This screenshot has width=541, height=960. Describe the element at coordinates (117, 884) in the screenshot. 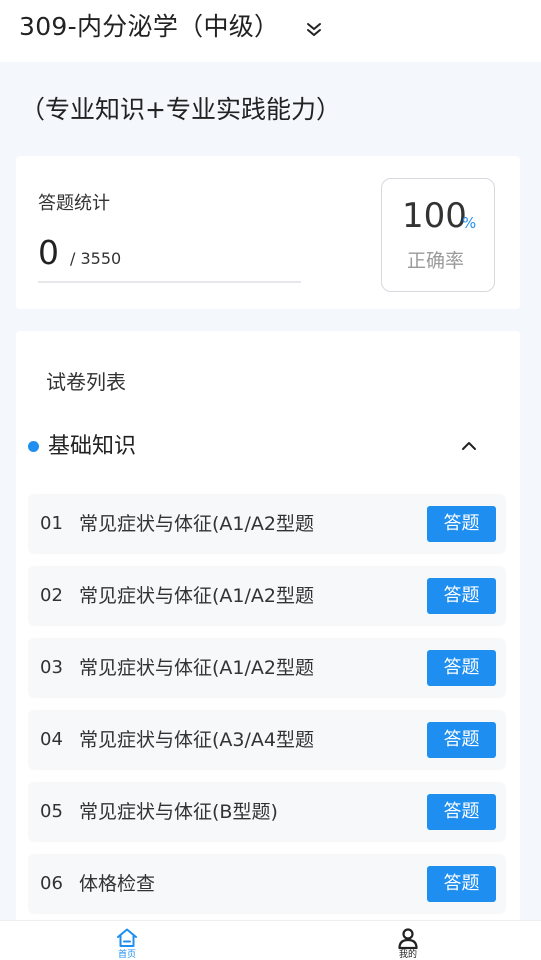

I see `paper-name: 体格检查` at that location.